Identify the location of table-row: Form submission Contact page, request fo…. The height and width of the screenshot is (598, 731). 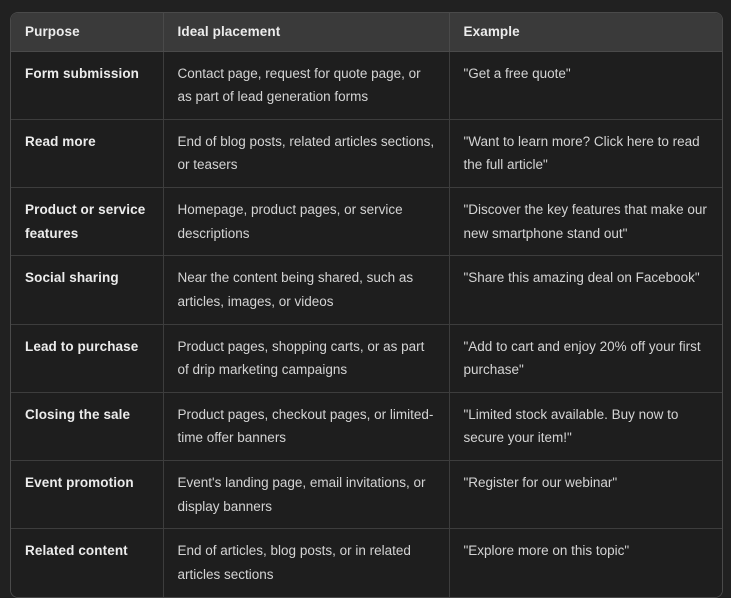
(366, 85).